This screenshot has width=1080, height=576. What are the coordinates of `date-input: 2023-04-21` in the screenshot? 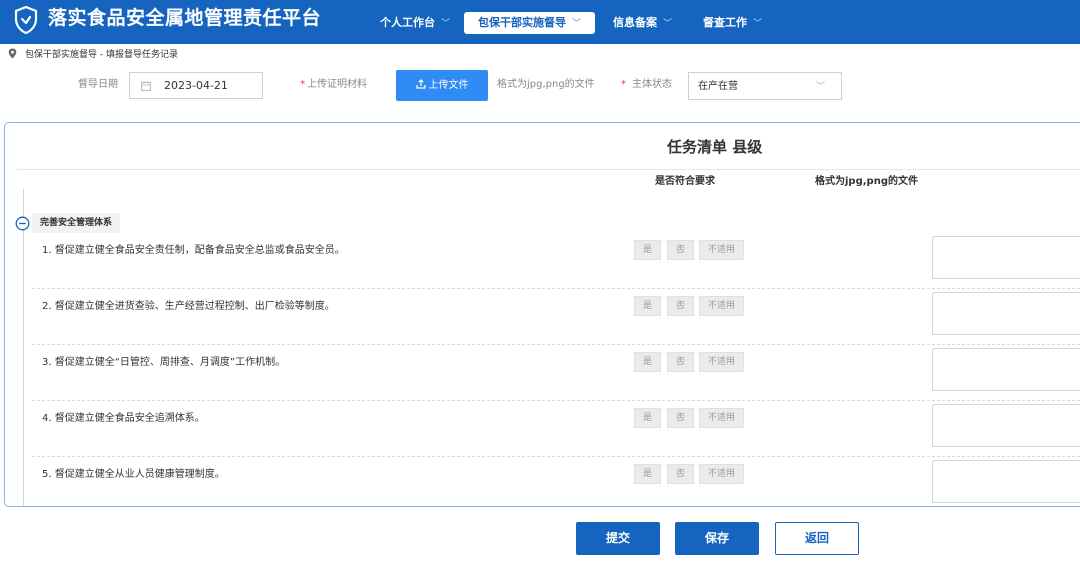 It's located at (196, 85).